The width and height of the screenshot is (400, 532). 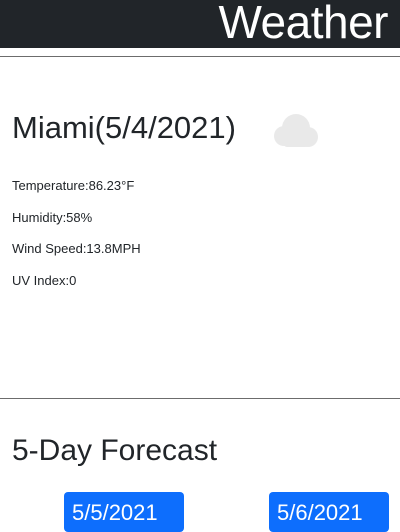 I want to click on section-divider, so click(x=200, y=398).